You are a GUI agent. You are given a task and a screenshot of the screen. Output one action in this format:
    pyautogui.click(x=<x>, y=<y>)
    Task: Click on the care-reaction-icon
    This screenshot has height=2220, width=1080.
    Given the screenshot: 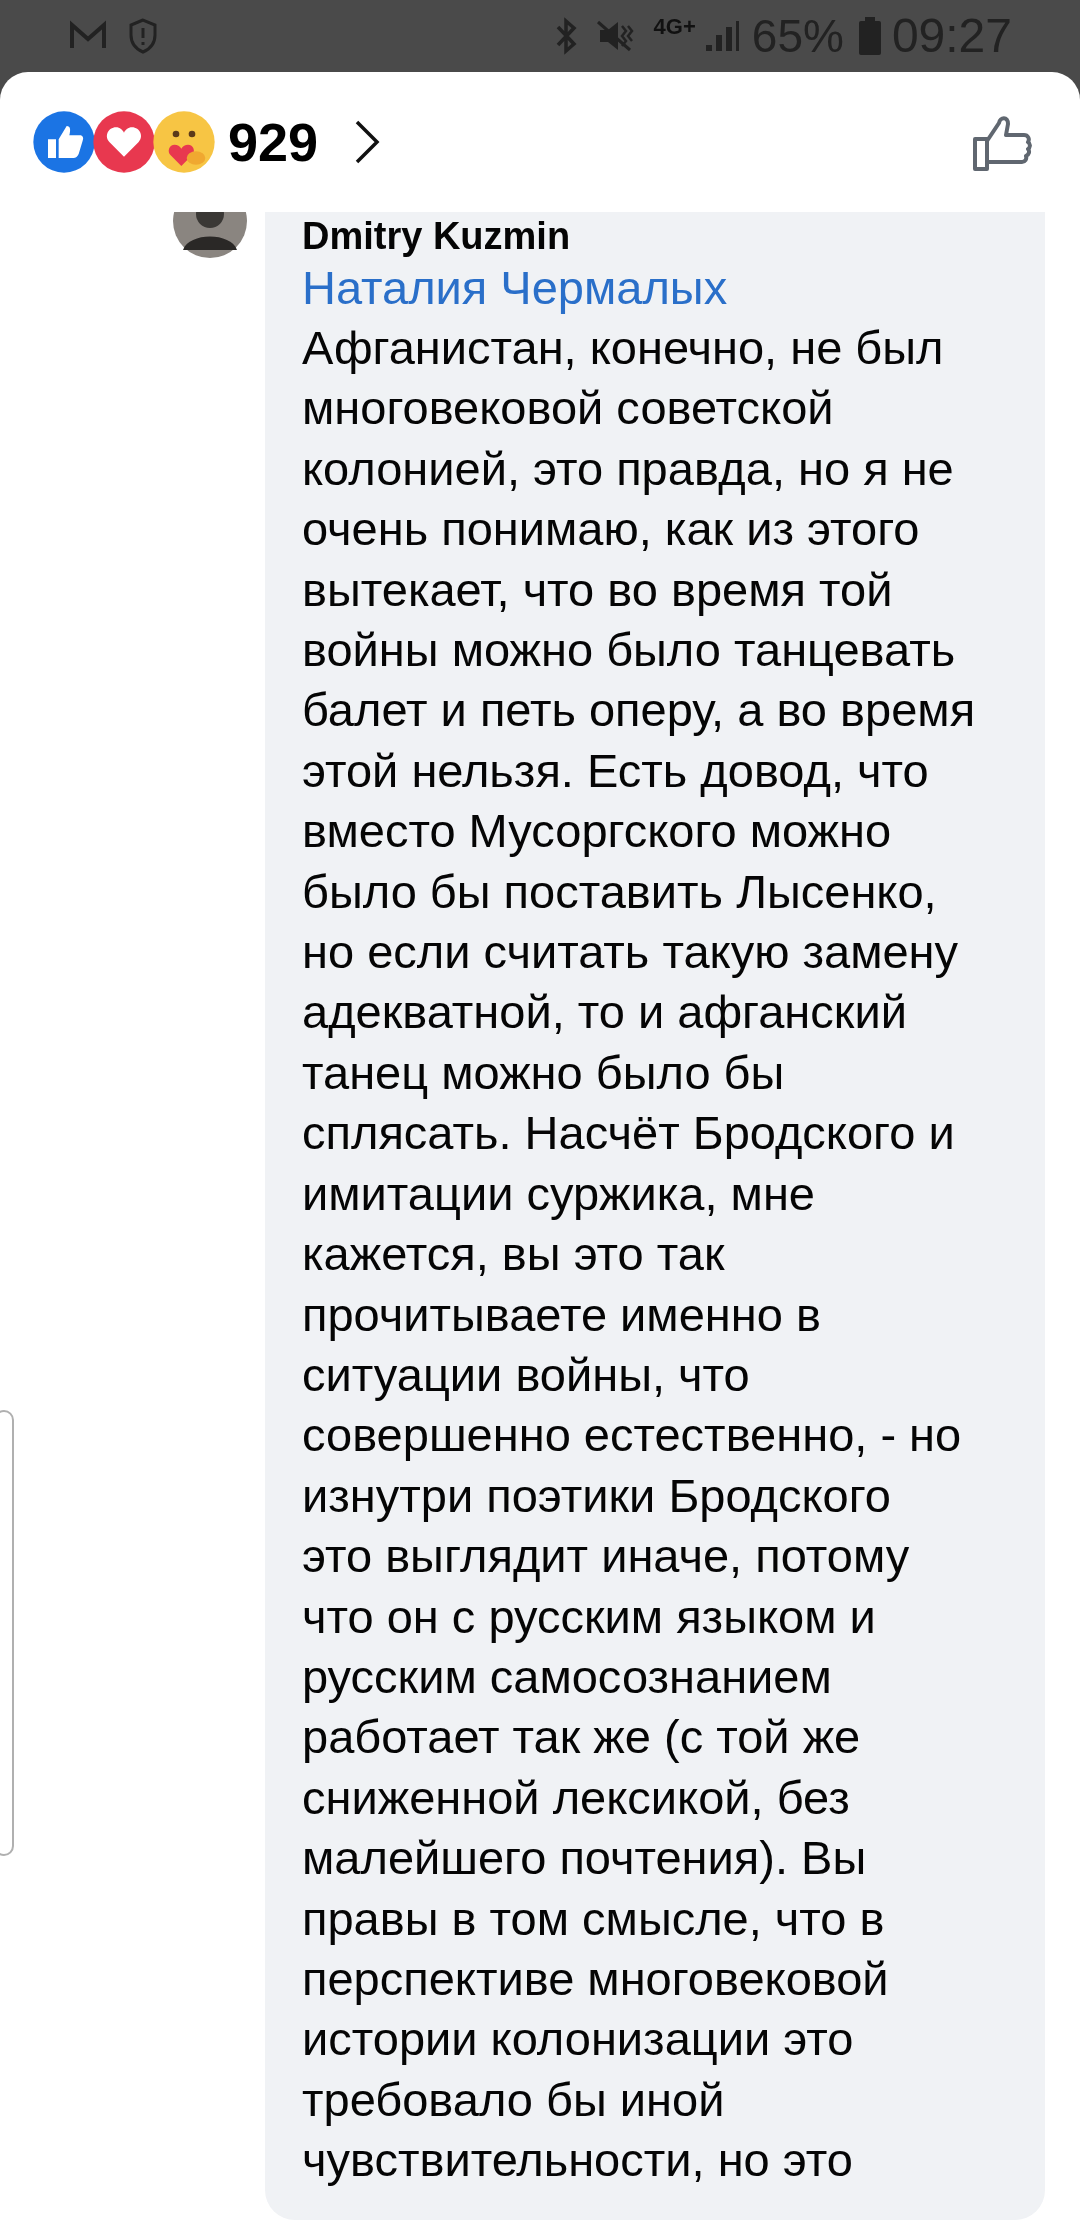 What is the action you would take?
    pyautogui.click(x=184, y=142)
    